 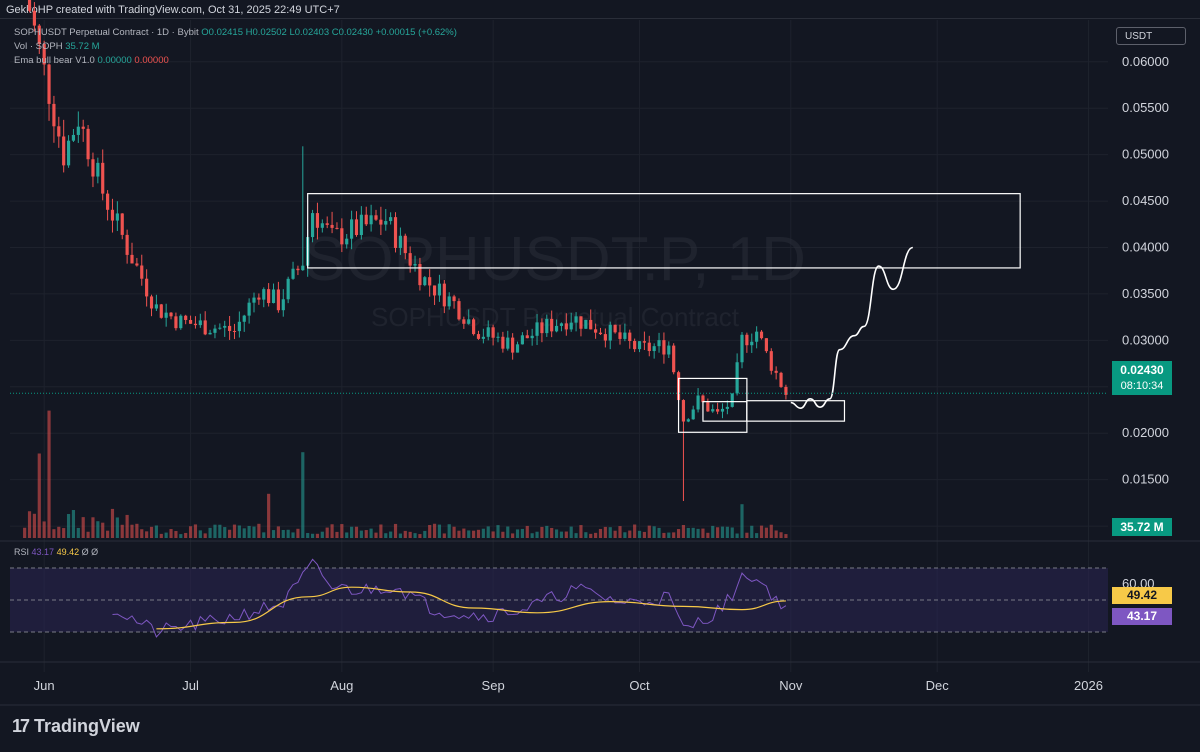 What do you see at coordinates (1145, 479) in the screenshot?
I see `y-tick-label: 0.01500` at bounding box center [1145, 479].